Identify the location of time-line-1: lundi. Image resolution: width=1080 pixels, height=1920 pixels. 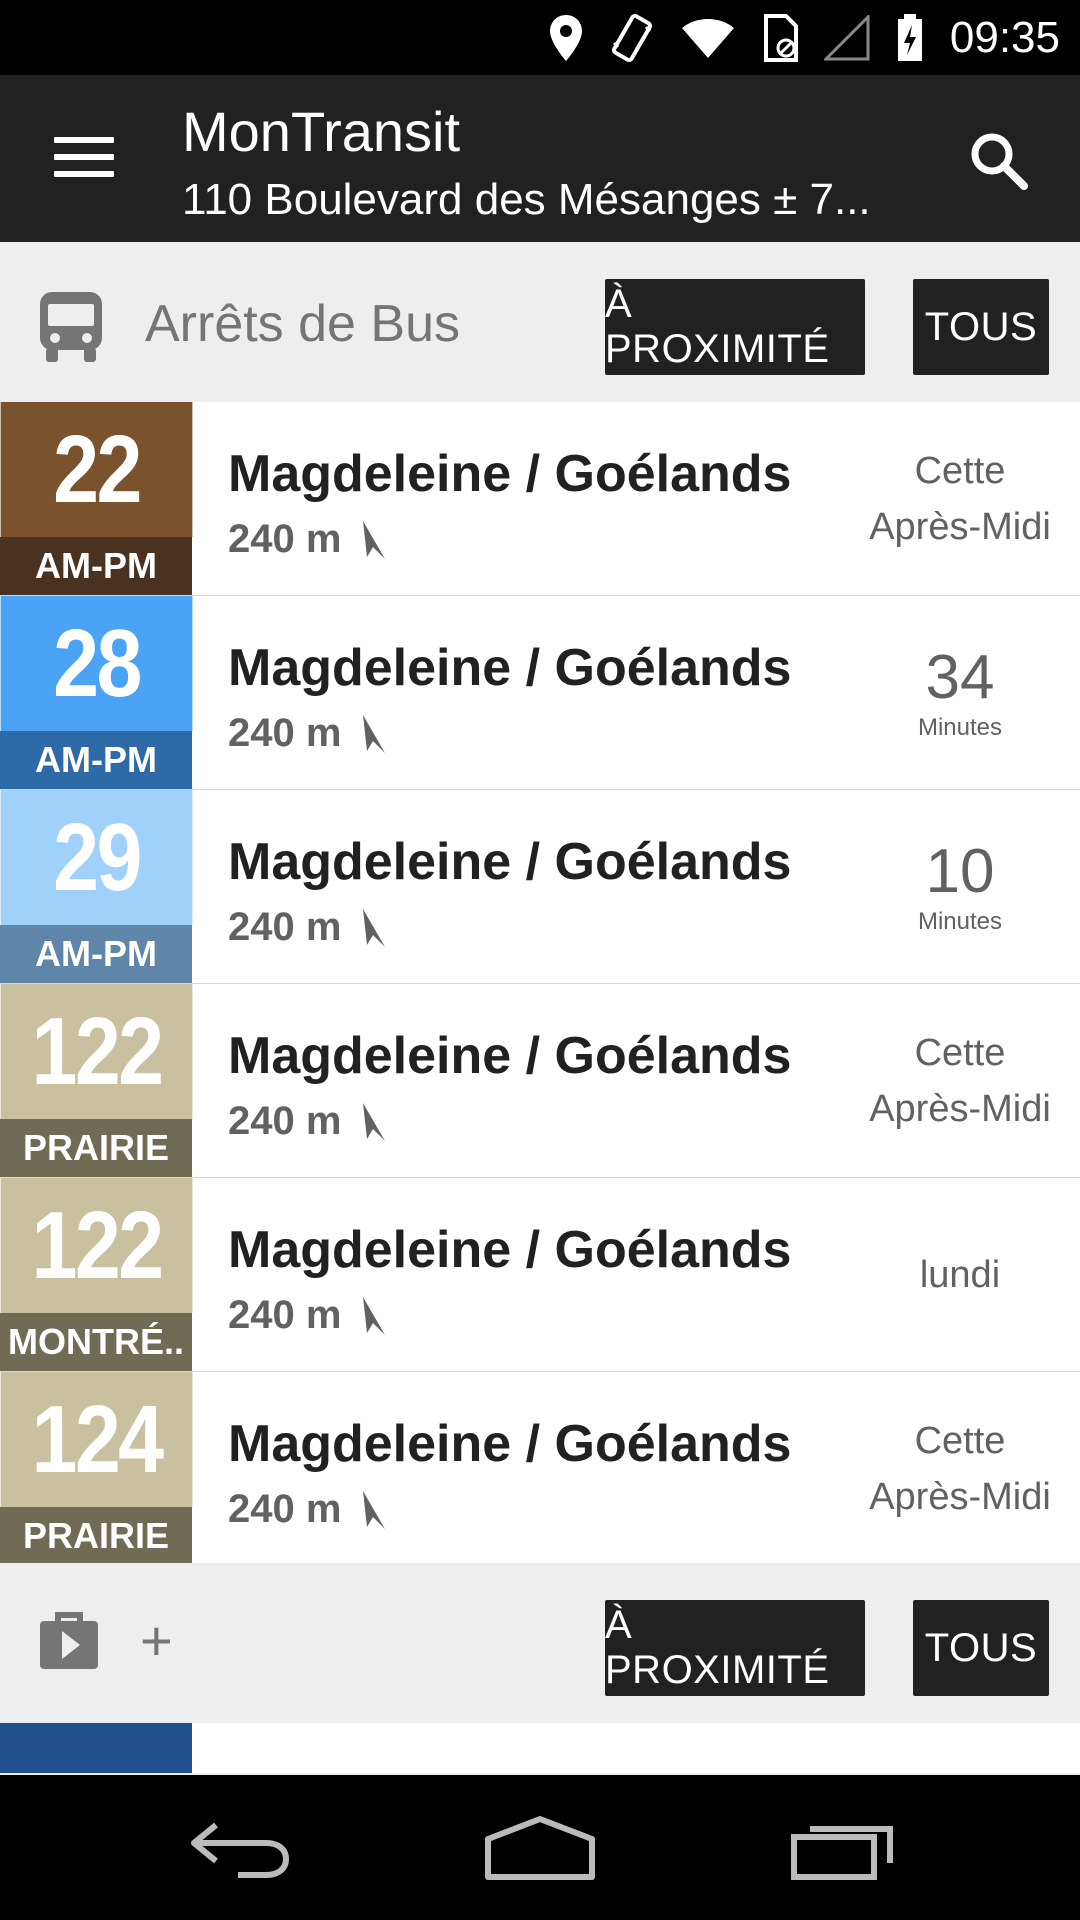
(960, 1274).